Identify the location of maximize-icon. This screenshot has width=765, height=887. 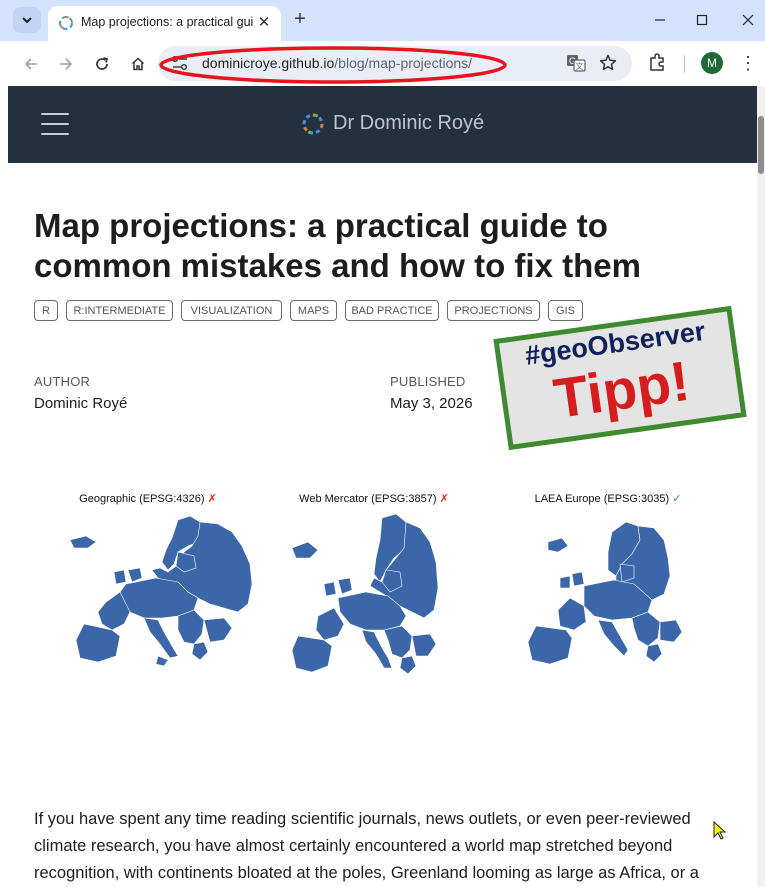
(702, 20).